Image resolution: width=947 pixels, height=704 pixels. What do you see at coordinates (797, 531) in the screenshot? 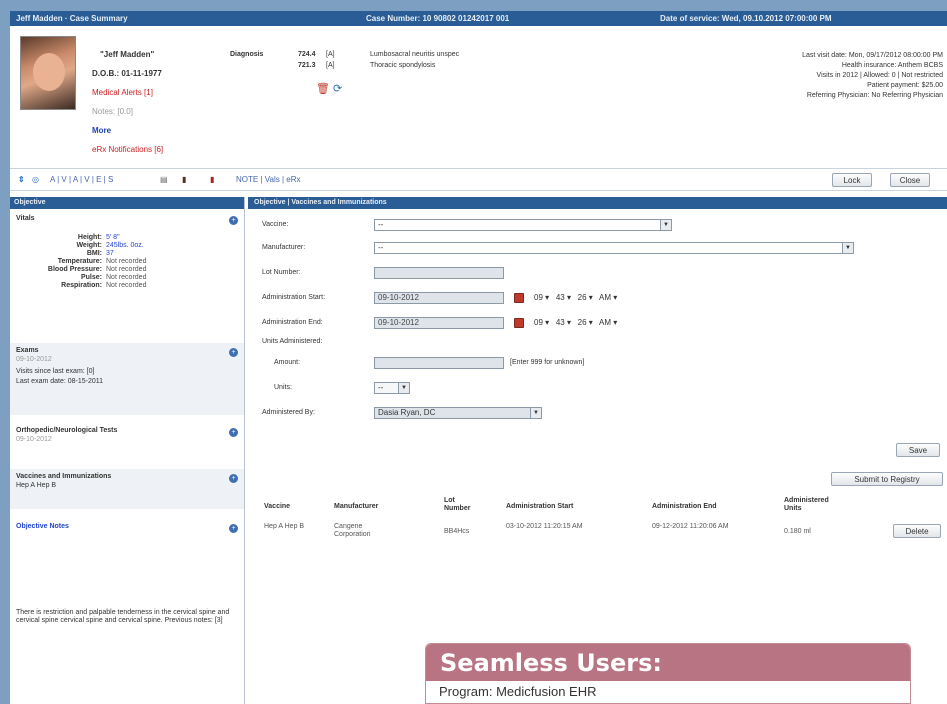
I see `cell-units: 0.180 ml` at bounding box center [797, 531].